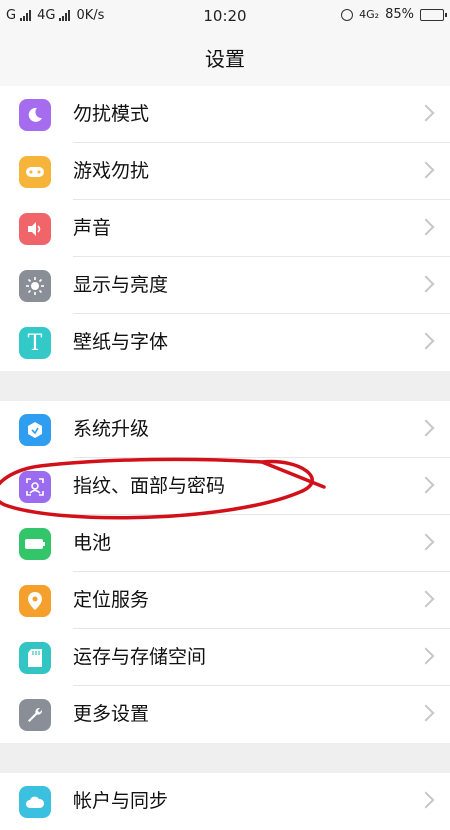  What do you see at coordinates (92, 228) in the screenshot?
I see `settings-item-label: 声音` at bounding box center [92, 228].